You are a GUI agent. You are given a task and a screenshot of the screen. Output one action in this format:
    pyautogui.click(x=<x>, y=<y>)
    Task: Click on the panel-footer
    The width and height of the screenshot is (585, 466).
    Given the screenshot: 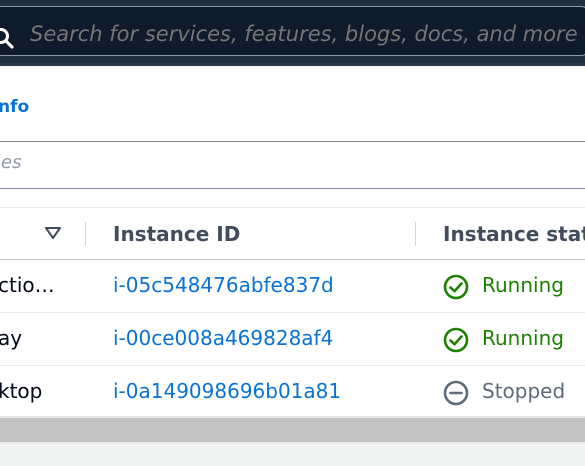 What is the action you would take?
    pyautogui.click(x=292, y=454)
    